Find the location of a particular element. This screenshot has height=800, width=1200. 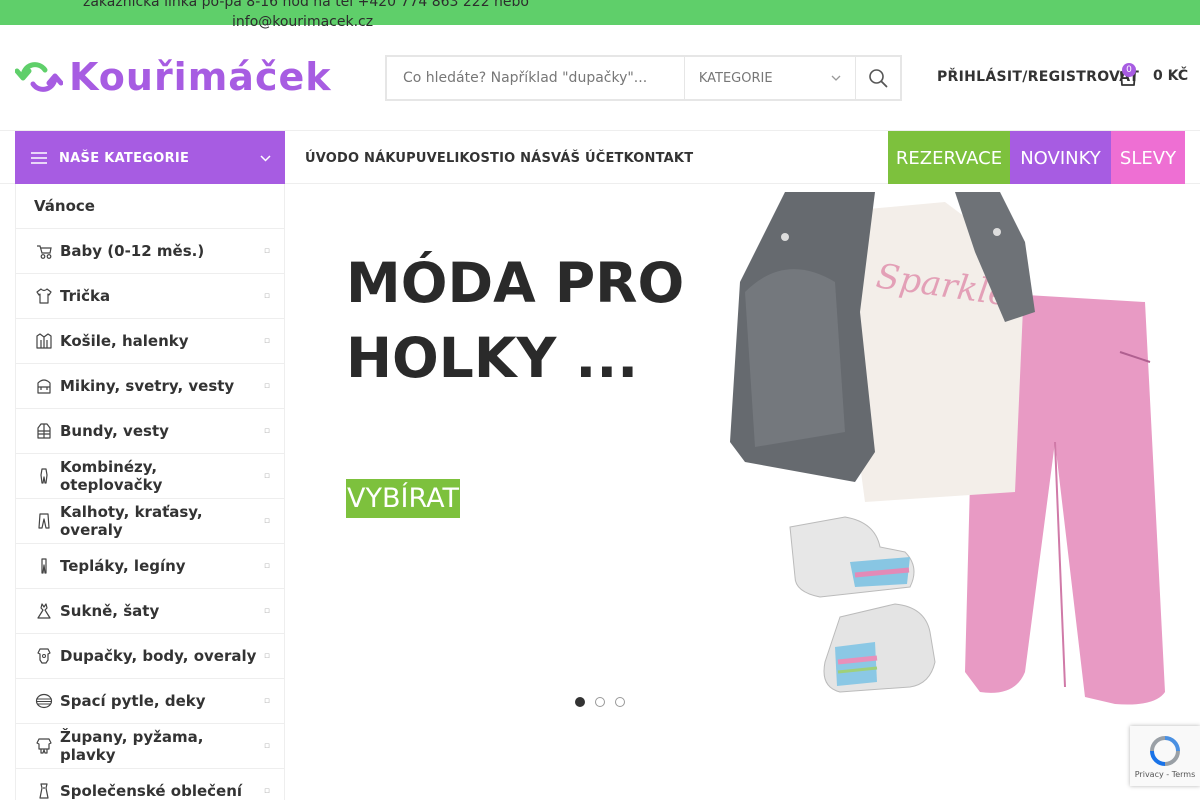

logo-text: Kouřimáček is located at coordinates (200, 77).